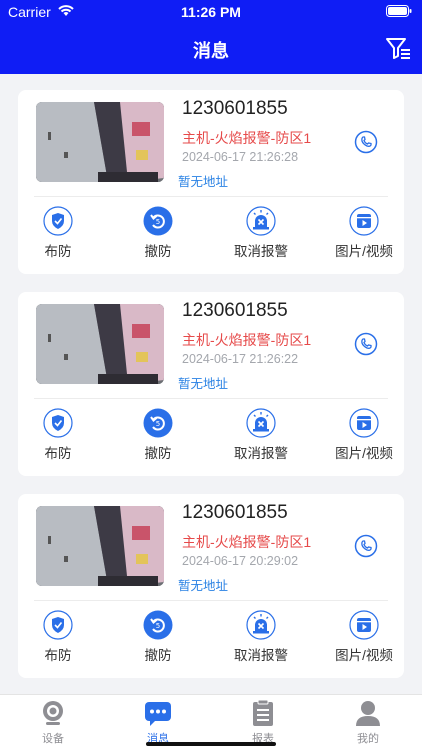 The height and width of the screenshot is (750, 422). I want to click on alarm-time: 2024-06-17 21:26:22, so click(240, 359).